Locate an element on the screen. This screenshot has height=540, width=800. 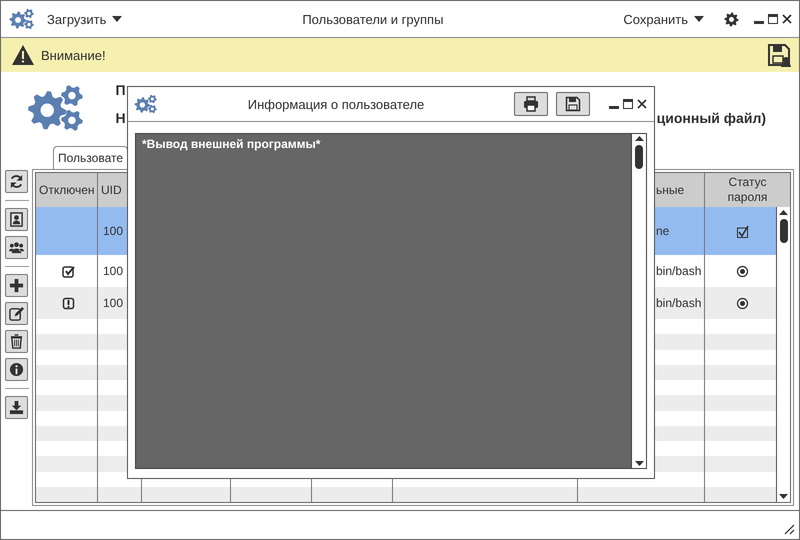
resize-grip-icon is located at coordinates (789, 529).